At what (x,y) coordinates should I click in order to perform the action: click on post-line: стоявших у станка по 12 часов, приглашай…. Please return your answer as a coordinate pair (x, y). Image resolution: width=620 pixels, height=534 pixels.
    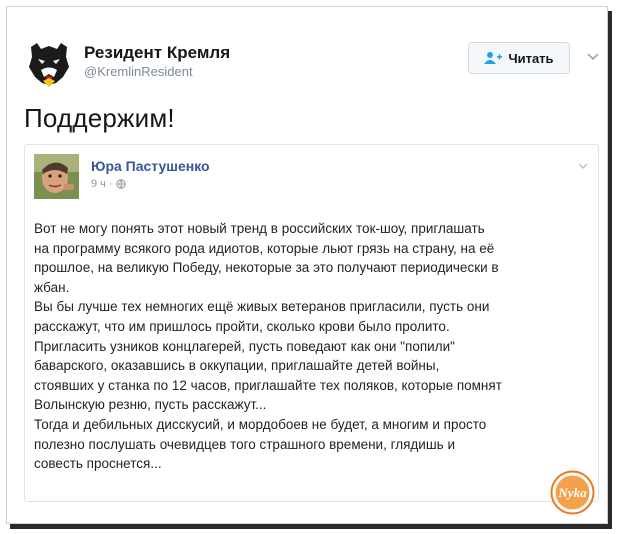
    Looking at the image, I should click on (268, 385).